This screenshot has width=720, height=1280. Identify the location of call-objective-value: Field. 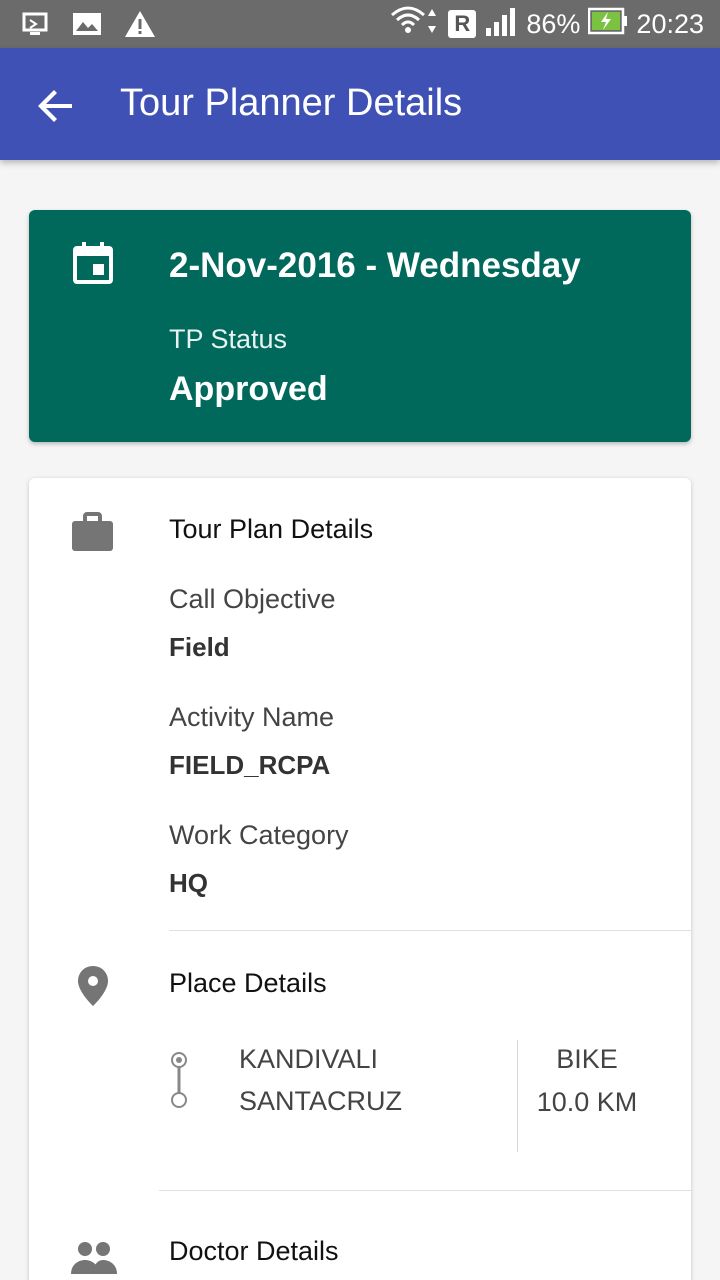
(199, 647).